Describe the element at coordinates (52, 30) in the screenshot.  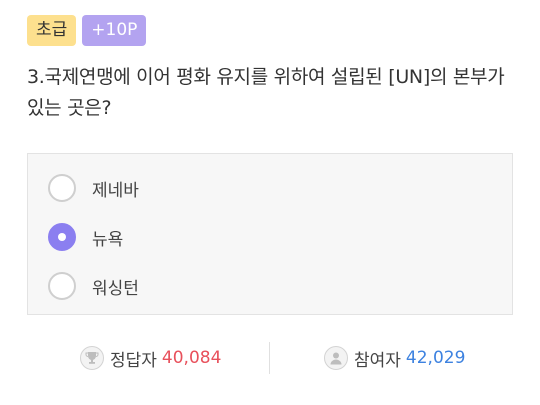
I see `level-badge: 초급` at that location.